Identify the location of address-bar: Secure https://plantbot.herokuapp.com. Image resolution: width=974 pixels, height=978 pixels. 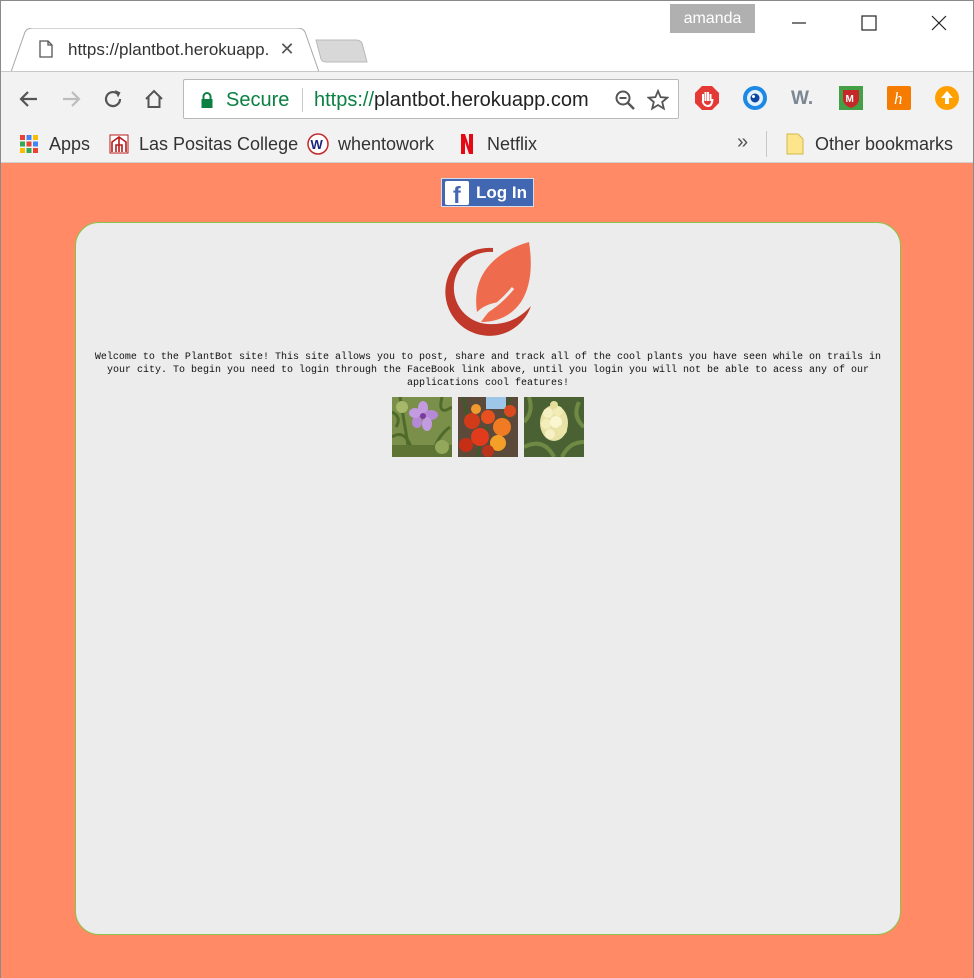
(431, 99).